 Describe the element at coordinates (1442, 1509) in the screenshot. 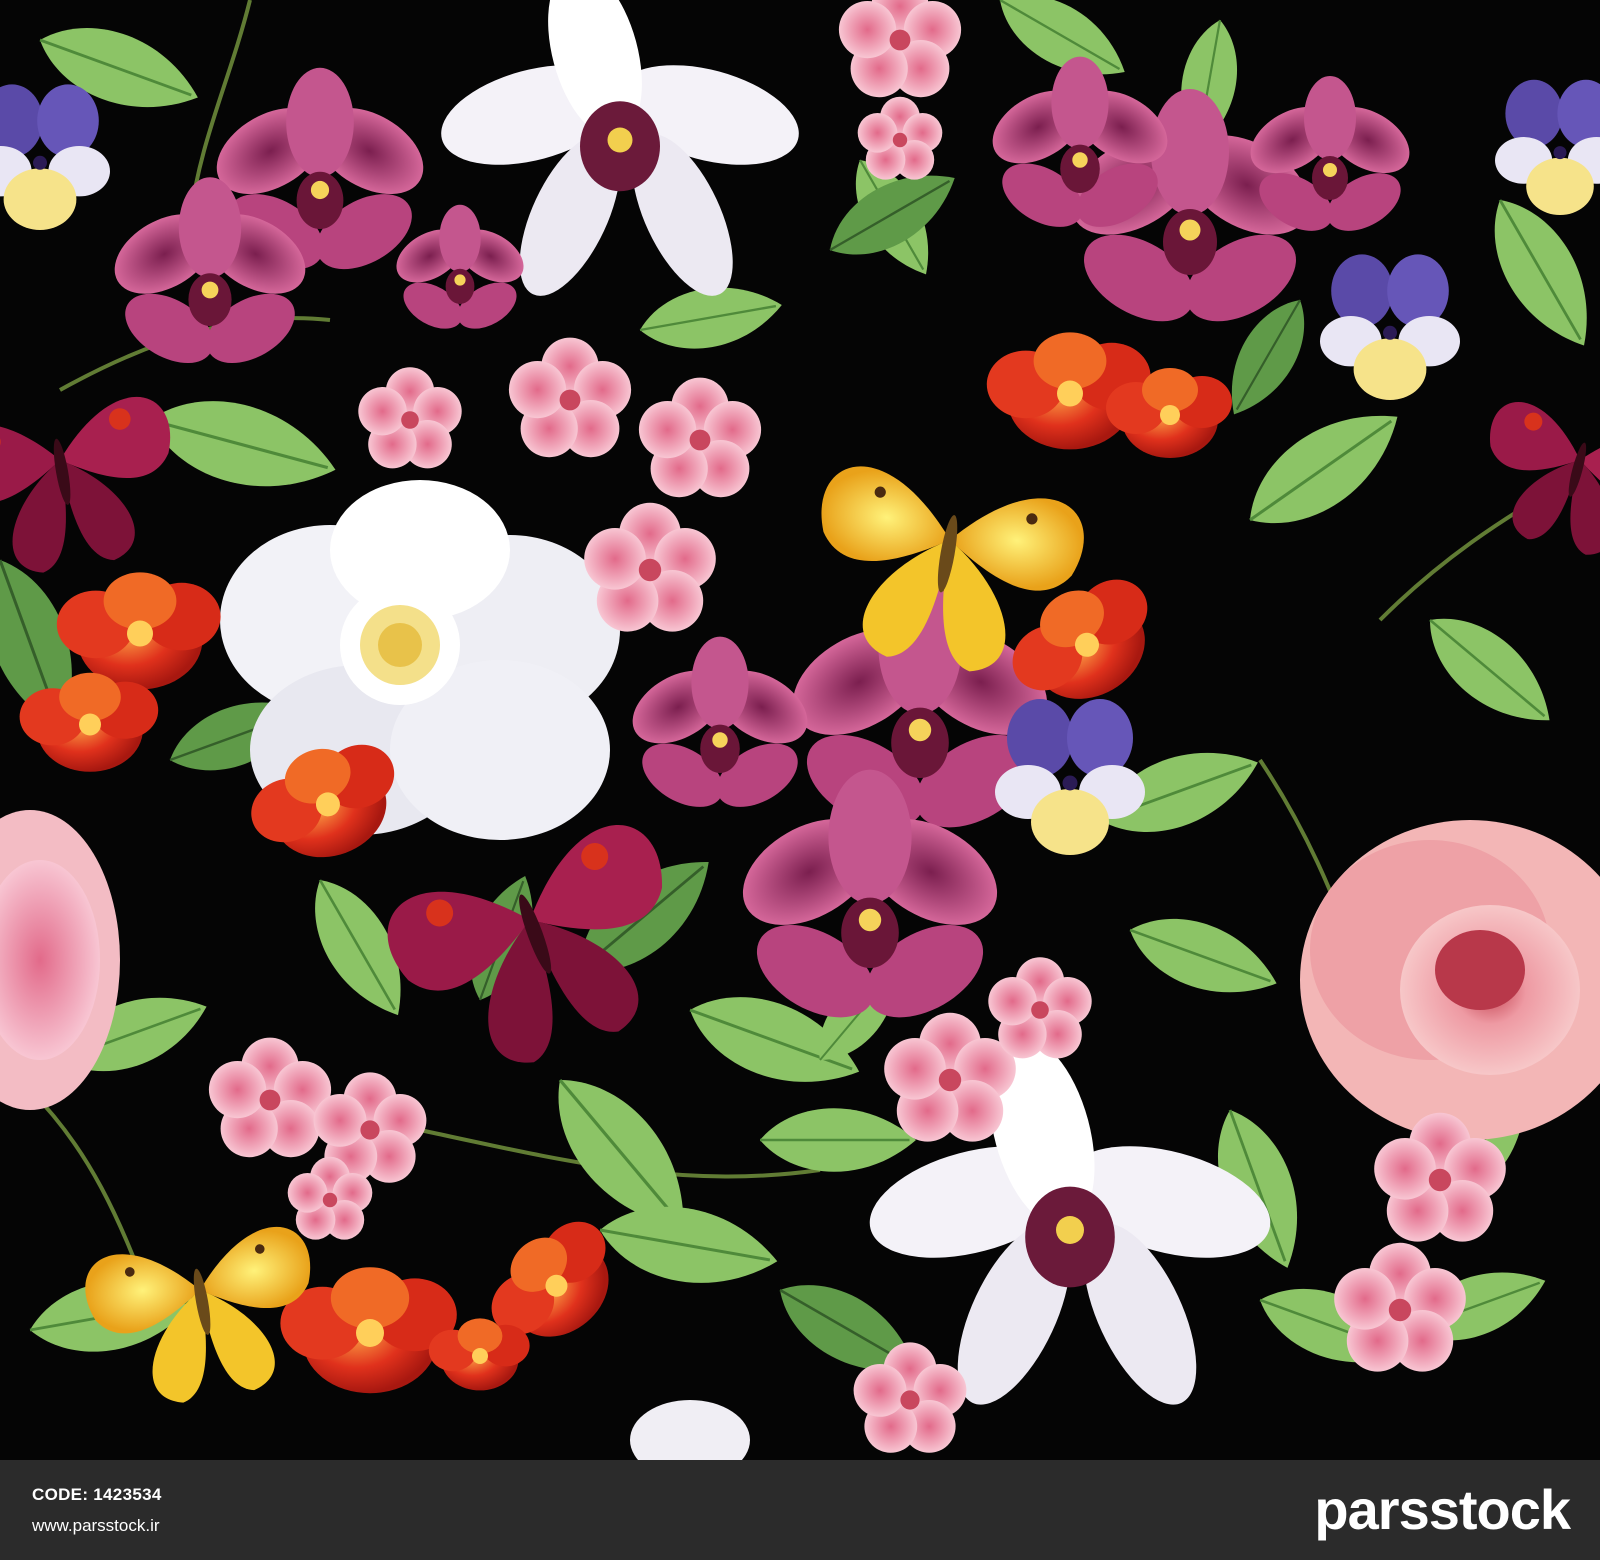

I see `parsstock-logo: parsstock` at that location.